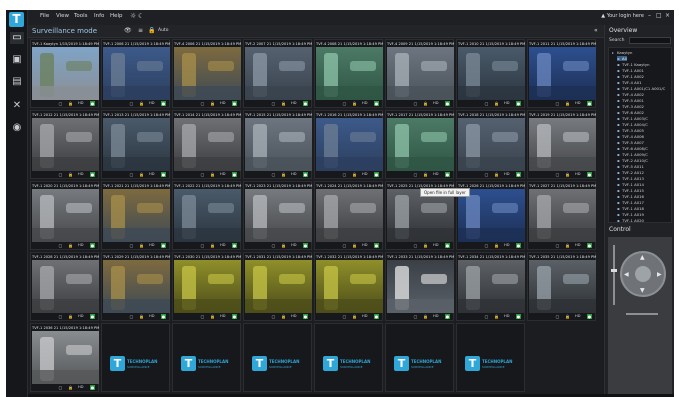  Describe the element at coordinates (630, 208) in the screenshot. I see `tree-item-camera: ▪ TVF-1 A018` at that location.